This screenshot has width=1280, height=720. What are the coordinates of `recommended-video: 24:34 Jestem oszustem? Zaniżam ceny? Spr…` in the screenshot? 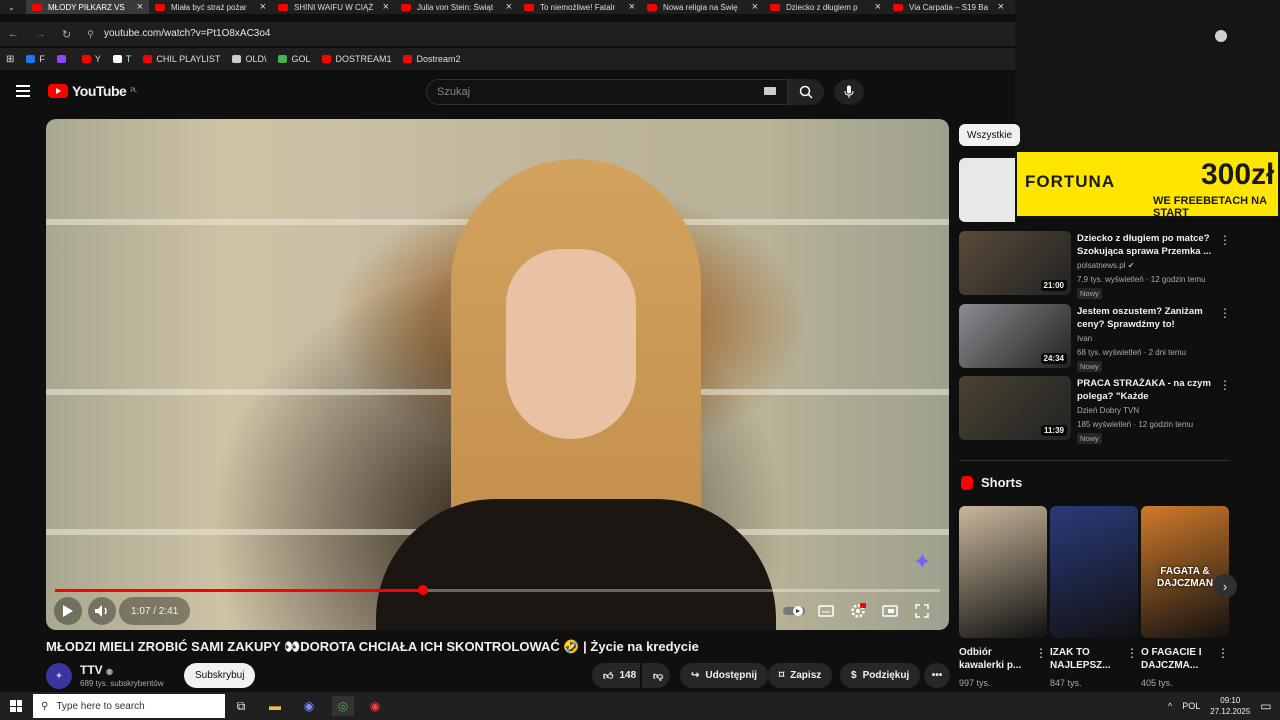 It's located at (1095, 339).